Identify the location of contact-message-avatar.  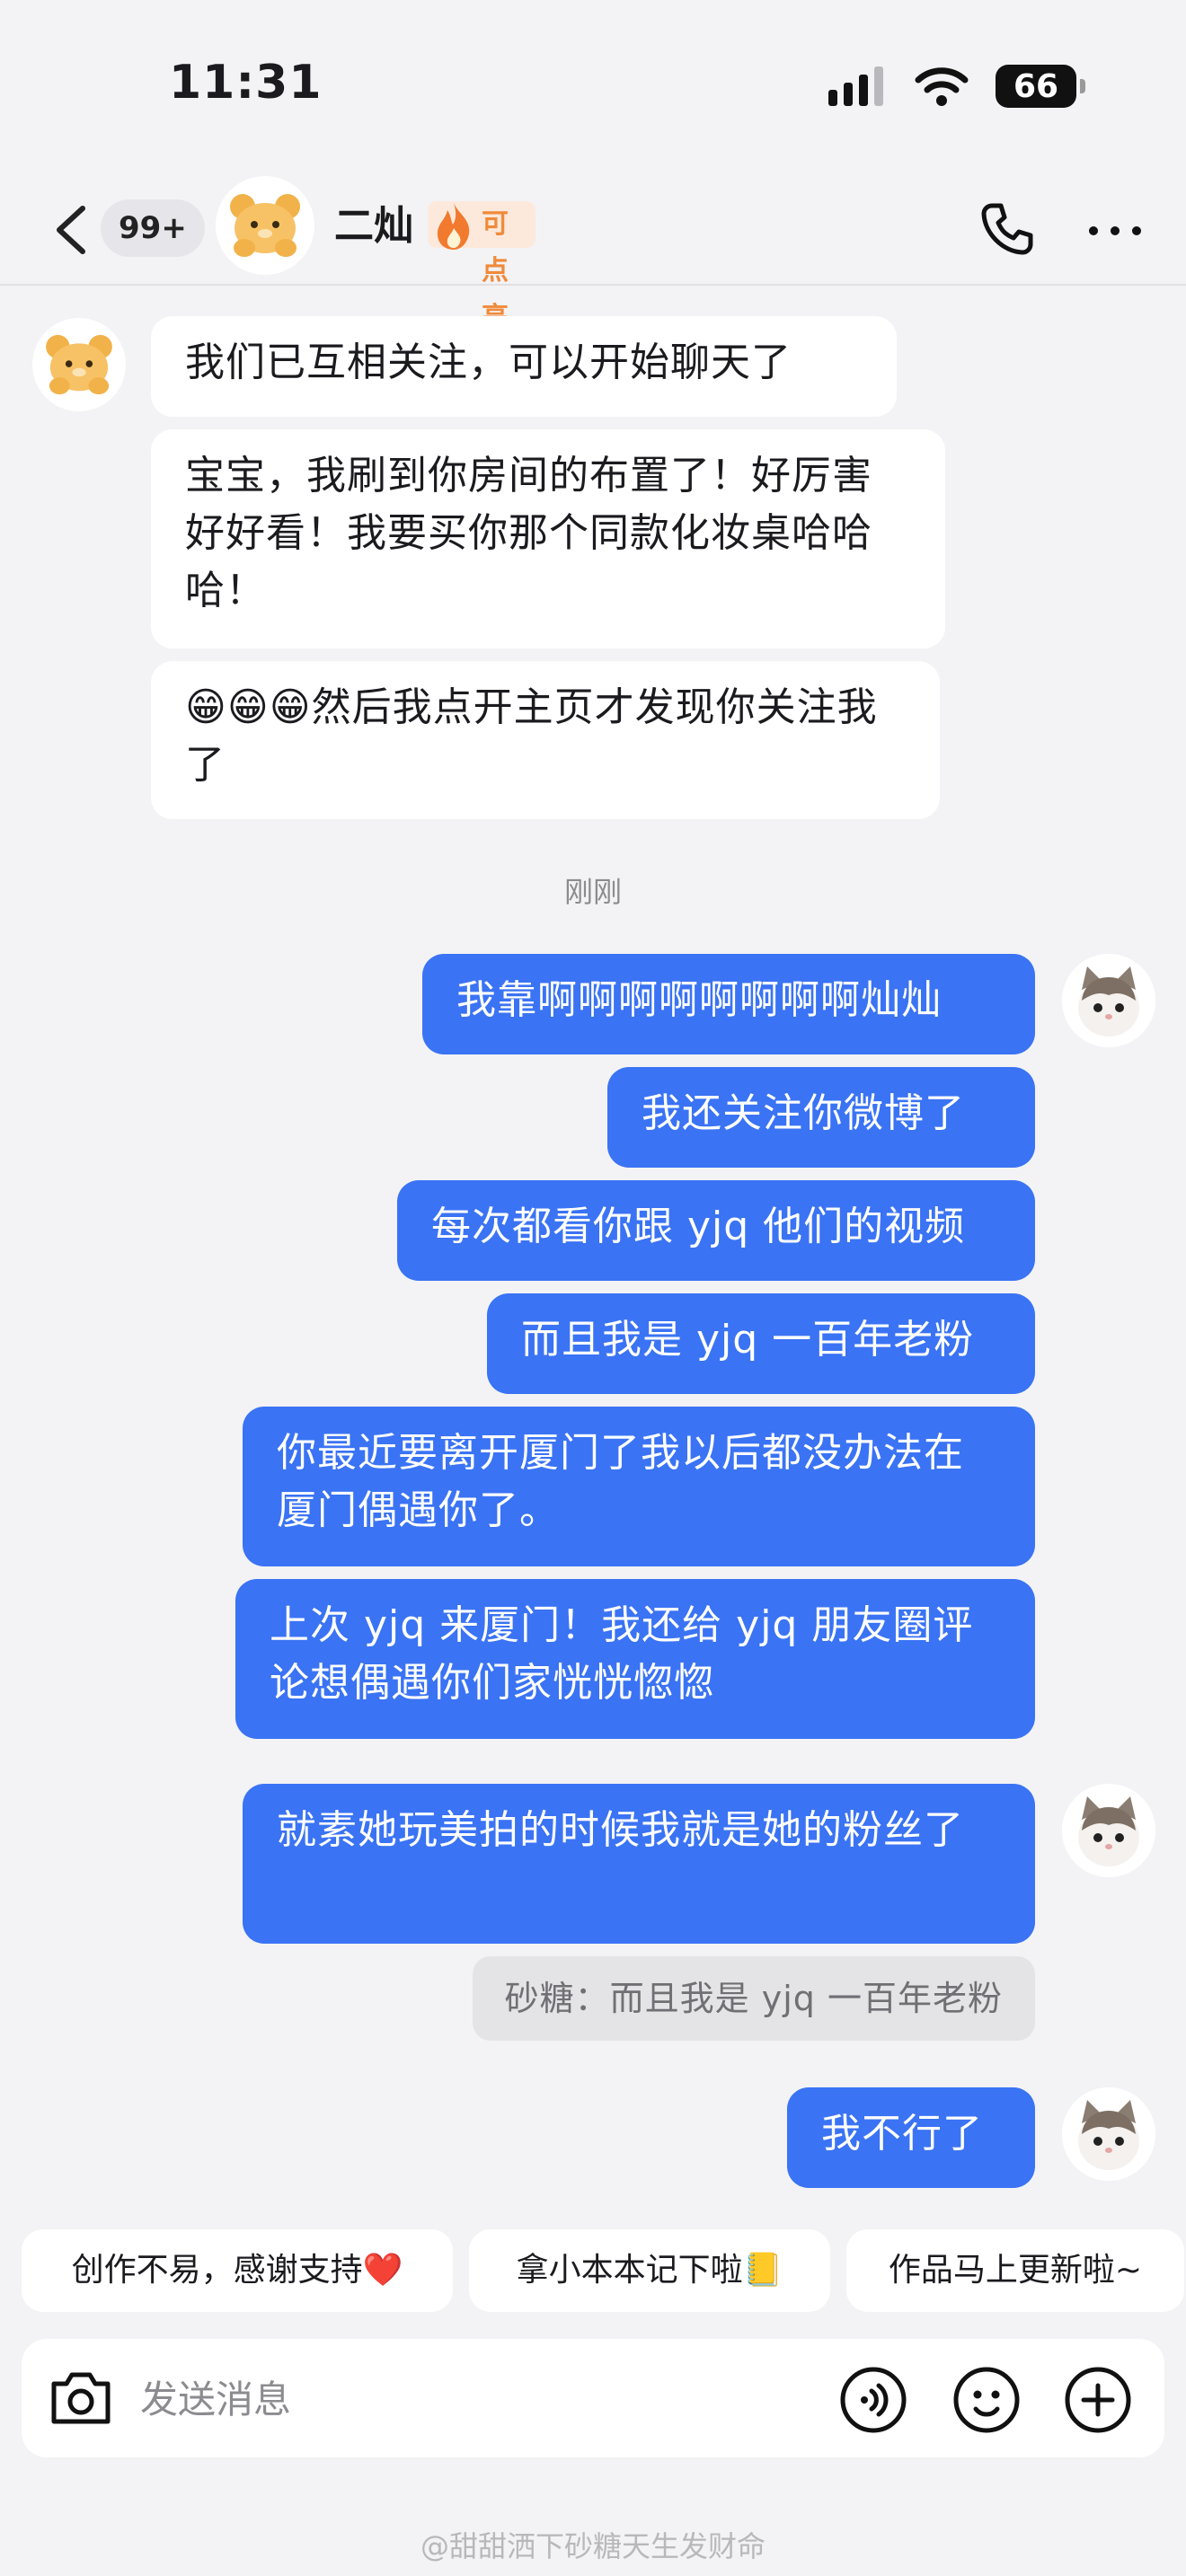
(79, 364).